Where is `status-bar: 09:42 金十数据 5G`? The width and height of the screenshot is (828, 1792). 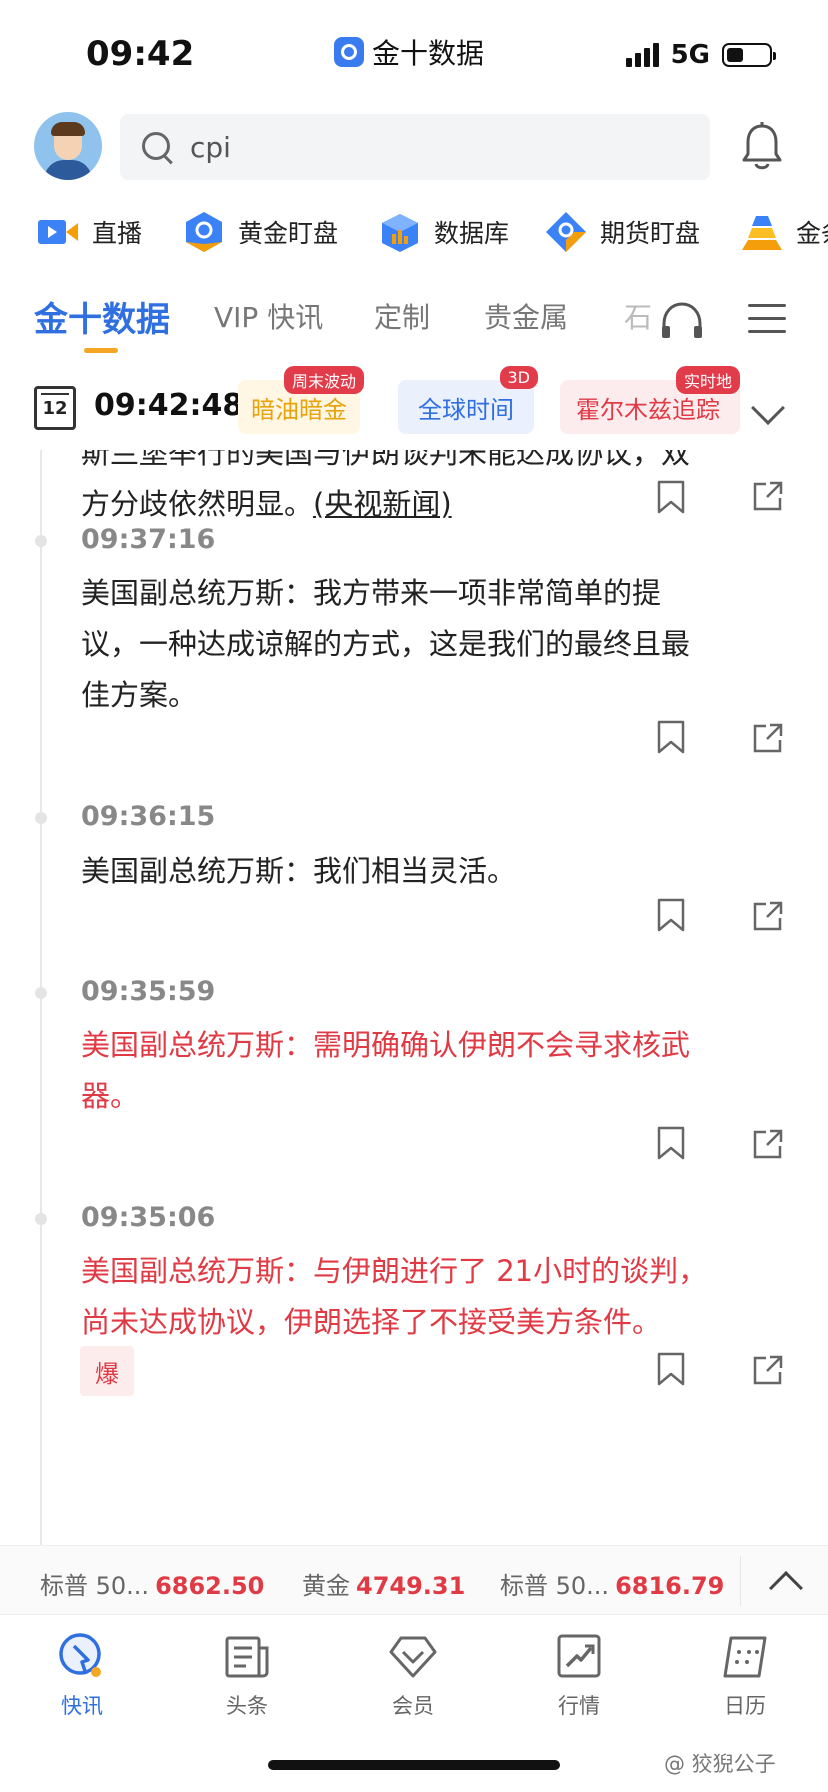
status-bar: 09:42 金十数据 5G is located at coordinates (414, 50).